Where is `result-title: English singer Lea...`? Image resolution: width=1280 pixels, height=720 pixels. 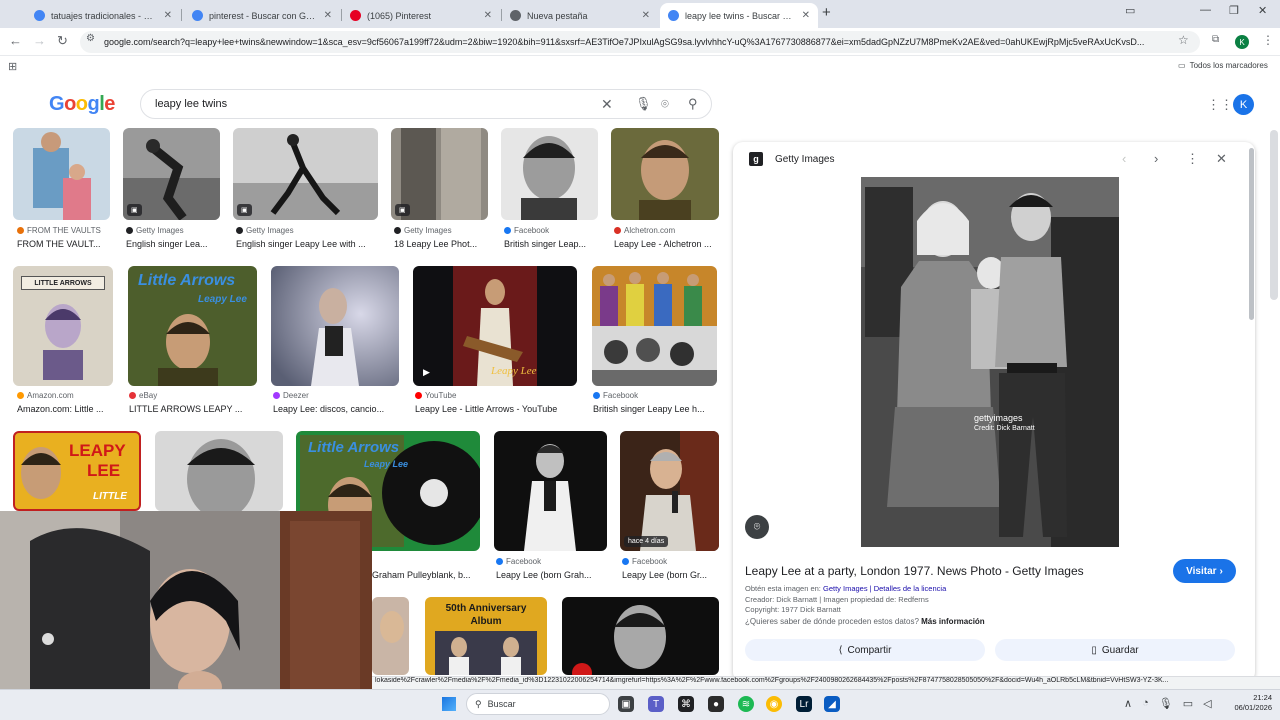 result-title: English singer Lea... is located at coordinates (173, 244).